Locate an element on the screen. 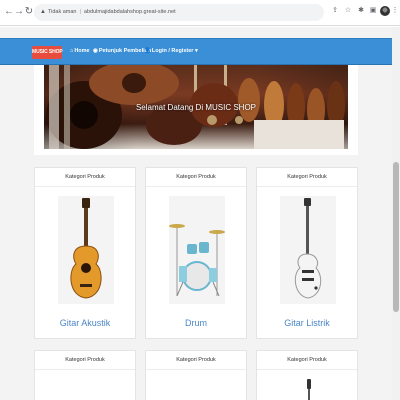 This screenshot has width=400, height=400. nav-login-label: Login / Register is located at coordinates (172, 51).